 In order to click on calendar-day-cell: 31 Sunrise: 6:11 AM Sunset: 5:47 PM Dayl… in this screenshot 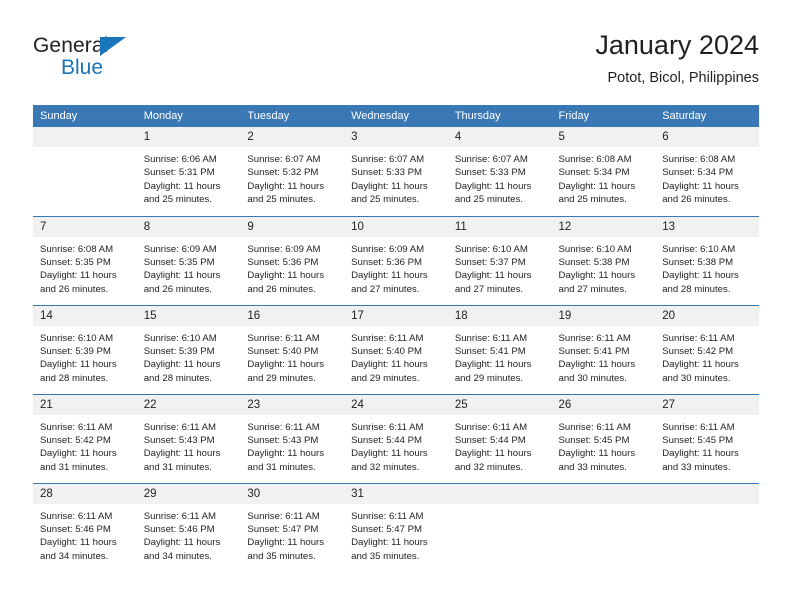, I will do `click(396, 527)`.